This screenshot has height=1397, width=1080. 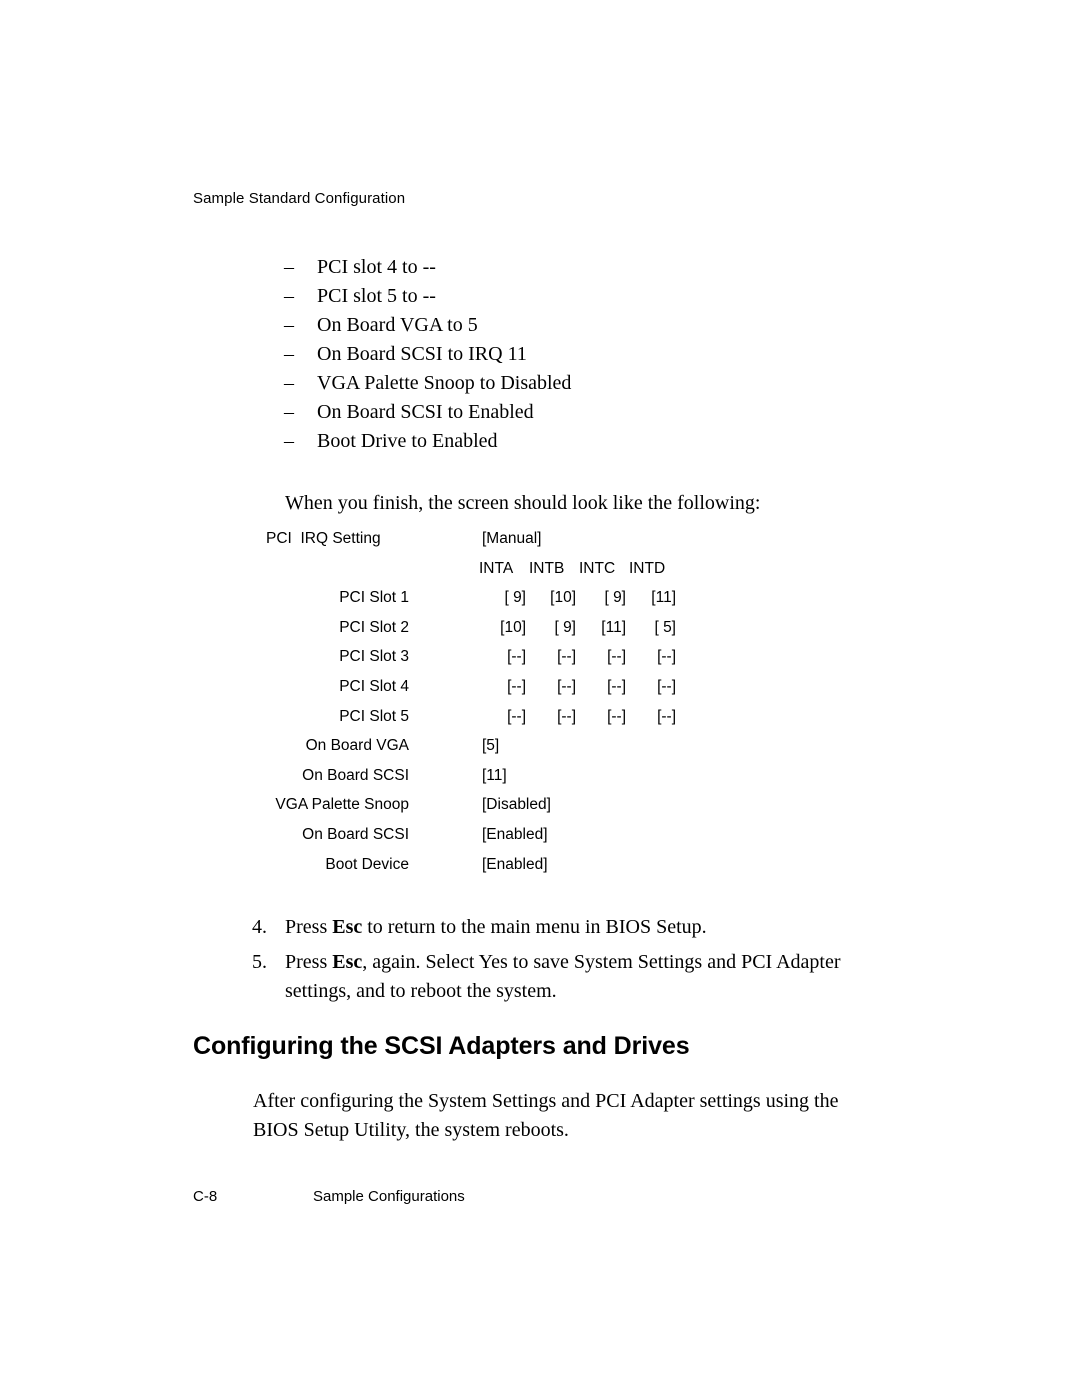 What do you see at coordinates (647, 568) in the screenshot?
I see `column-header-intd: INTD` at bounding box center [647, 568].